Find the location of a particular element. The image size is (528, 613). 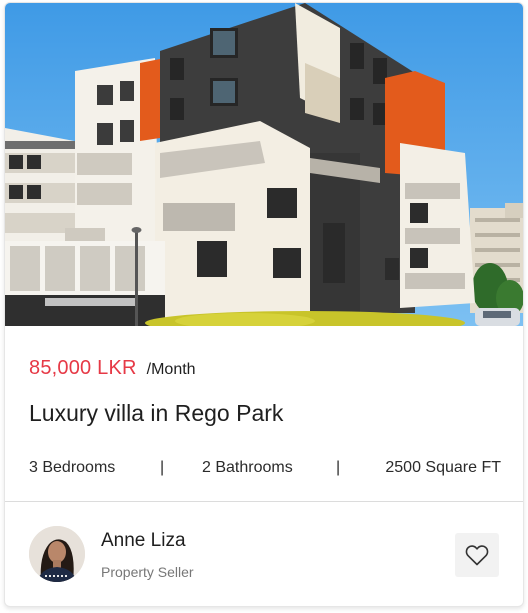

area: 2500 Square FT is located at coordinates (443, 467).